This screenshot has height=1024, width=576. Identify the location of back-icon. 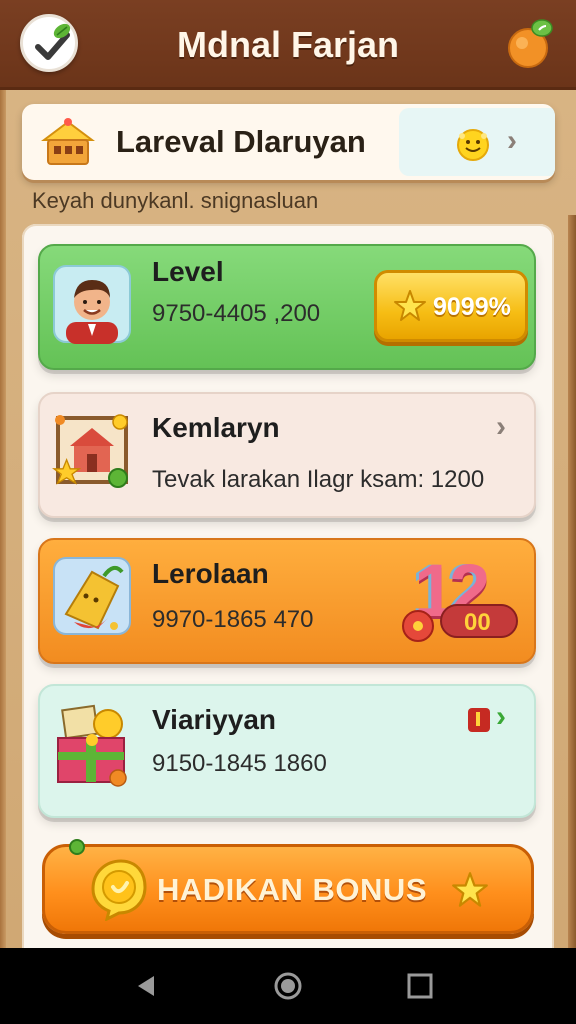
(146, 986).